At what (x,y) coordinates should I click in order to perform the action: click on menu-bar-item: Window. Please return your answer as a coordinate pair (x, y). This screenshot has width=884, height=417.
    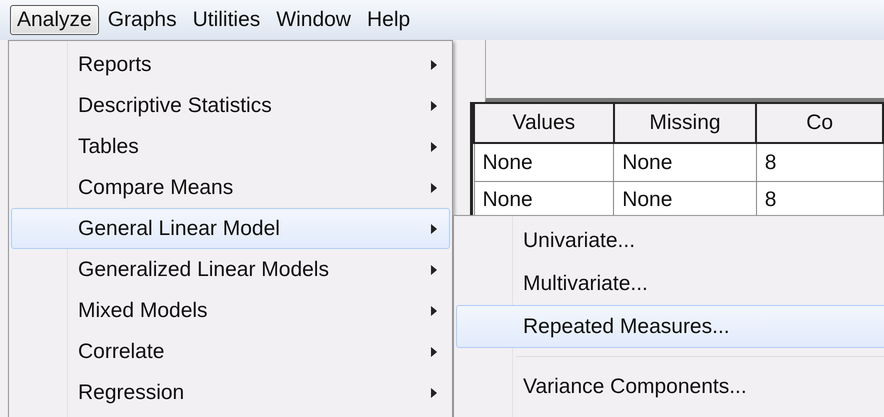
    Looking at the image, I should click on (313, 20).